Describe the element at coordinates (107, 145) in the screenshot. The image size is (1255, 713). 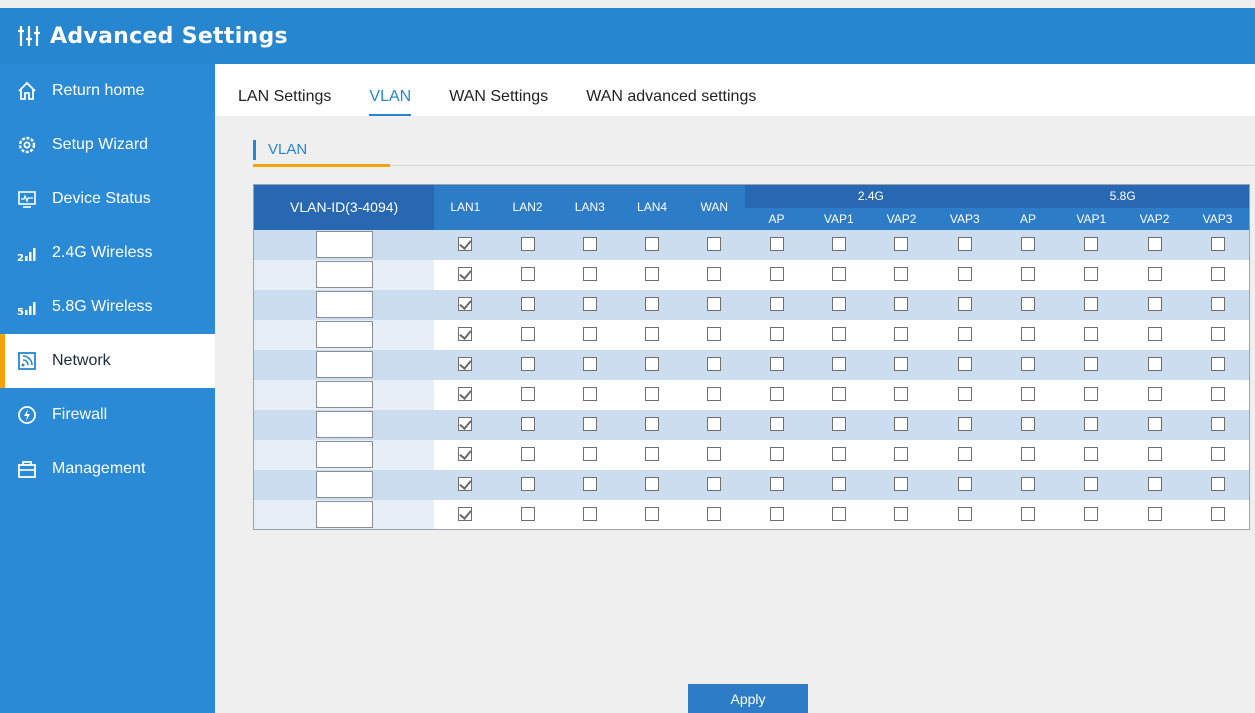
I see `sidebar-item-setup-wizard: Setup Wizard` at that location.